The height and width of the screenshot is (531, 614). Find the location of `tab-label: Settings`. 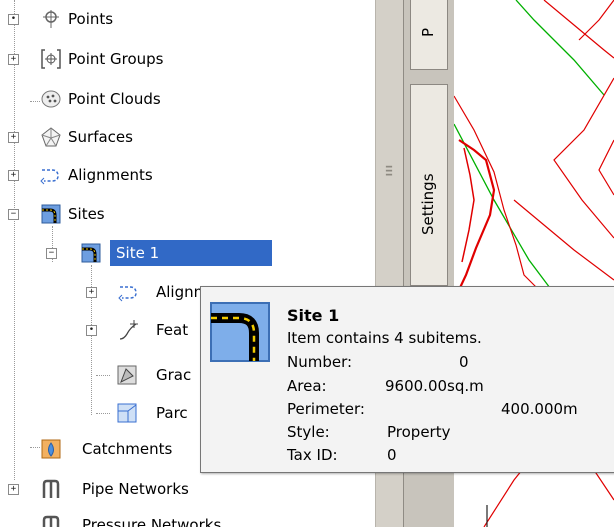

tab-label: Settings is located at coordinates (428, 204).